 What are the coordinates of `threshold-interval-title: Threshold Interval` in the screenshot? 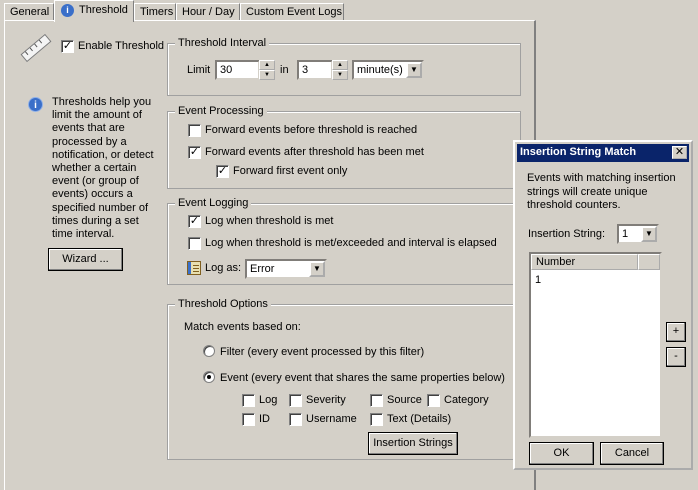 It's located at (222, 43).